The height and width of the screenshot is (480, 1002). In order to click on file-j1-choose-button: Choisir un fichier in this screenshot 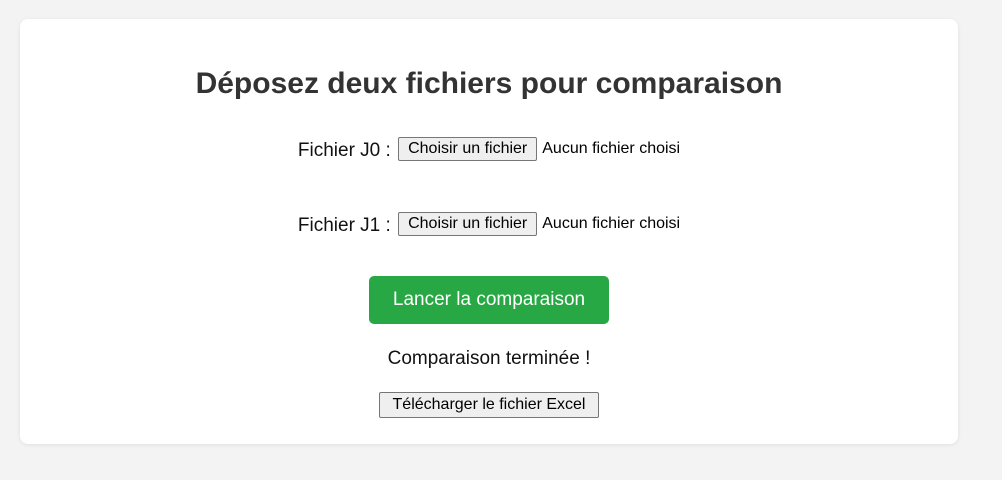, I will do `click(468, 224)`.